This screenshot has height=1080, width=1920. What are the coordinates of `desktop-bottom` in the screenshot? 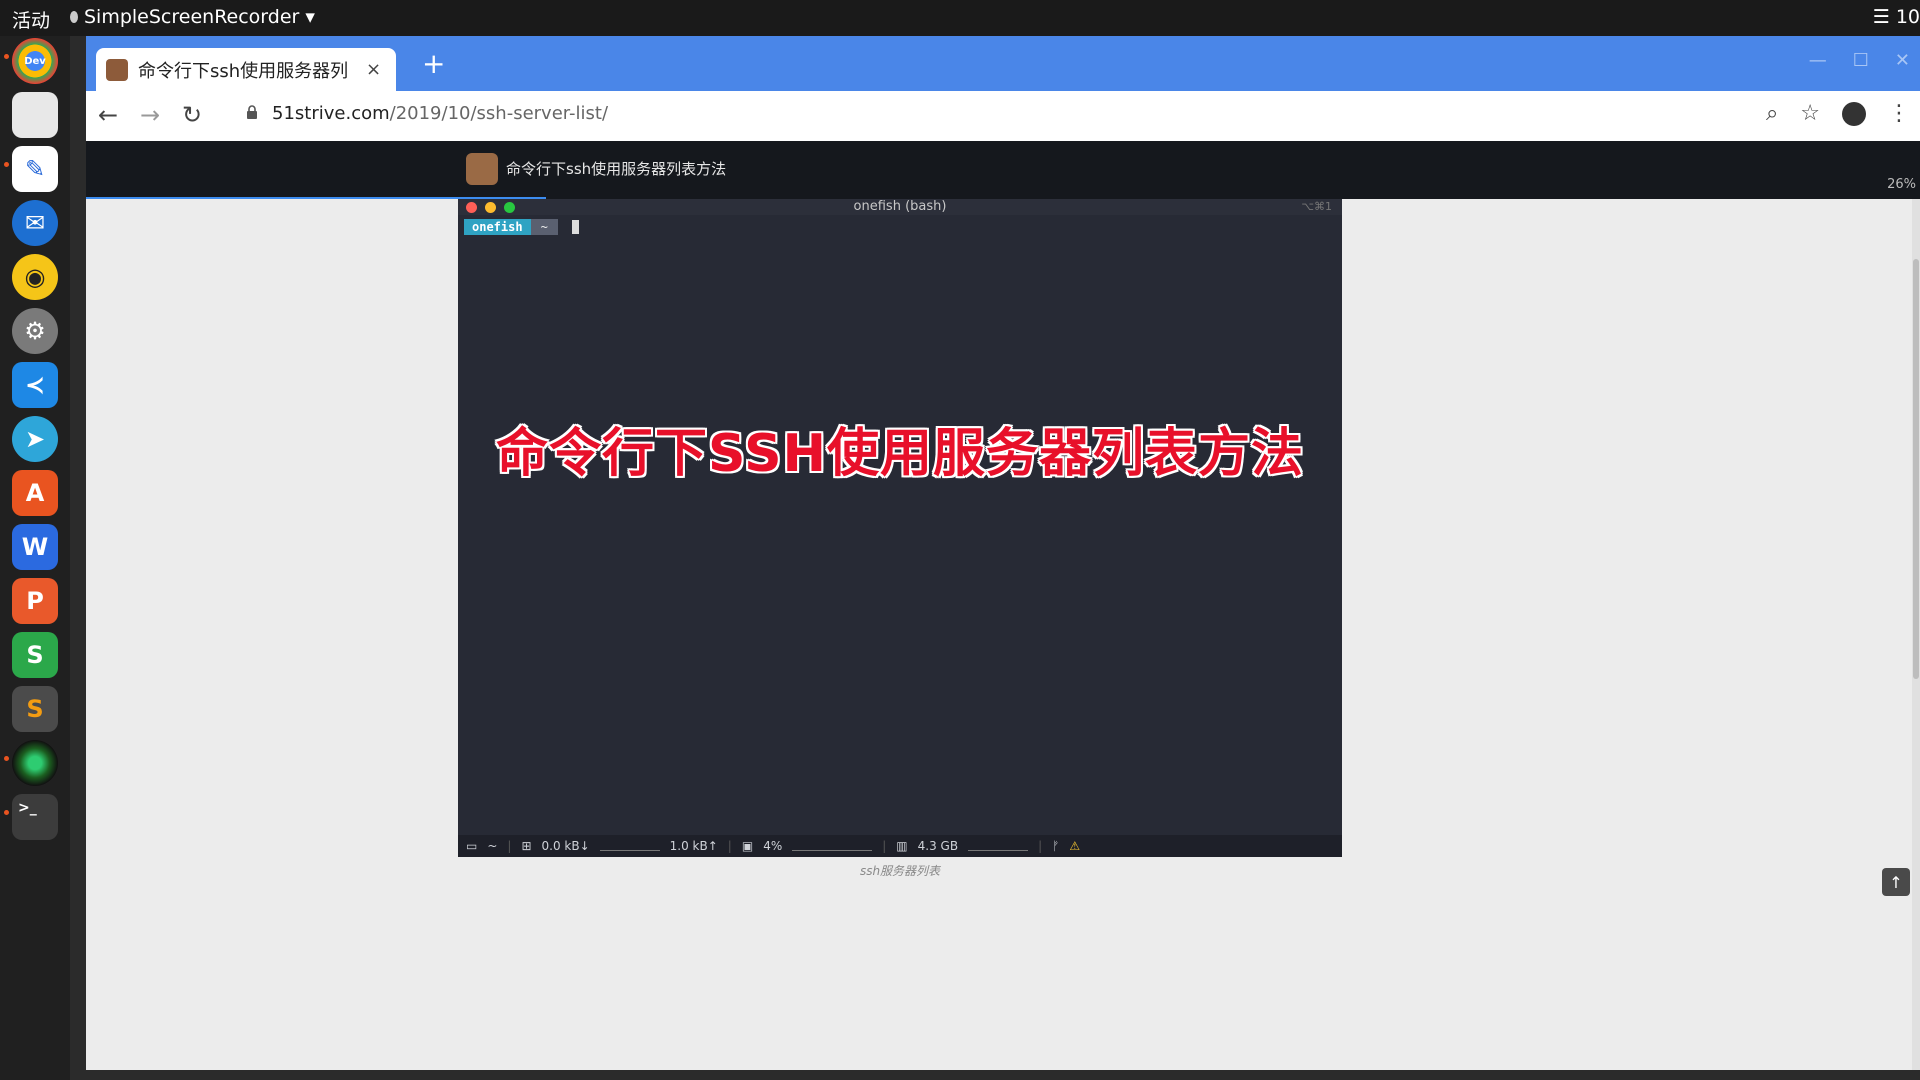 It's located at (995, 1075).